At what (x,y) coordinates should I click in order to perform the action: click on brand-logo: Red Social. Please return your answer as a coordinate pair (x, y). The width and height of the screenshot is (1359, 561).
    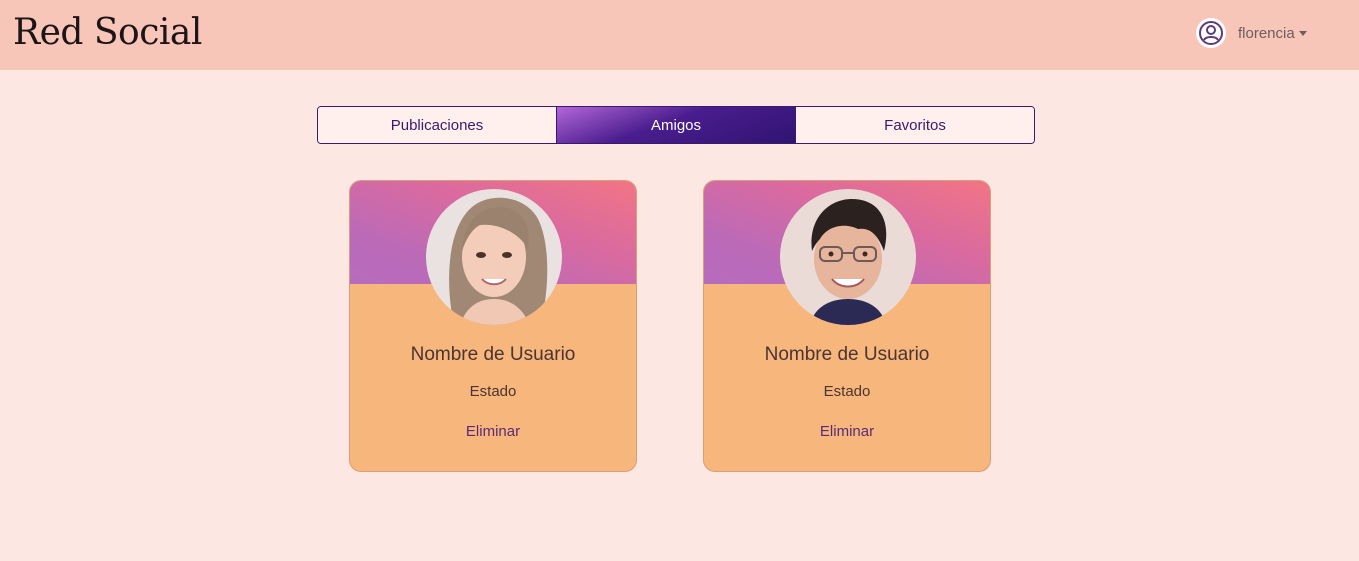
    Looking at the image, I should click on (107, 33).